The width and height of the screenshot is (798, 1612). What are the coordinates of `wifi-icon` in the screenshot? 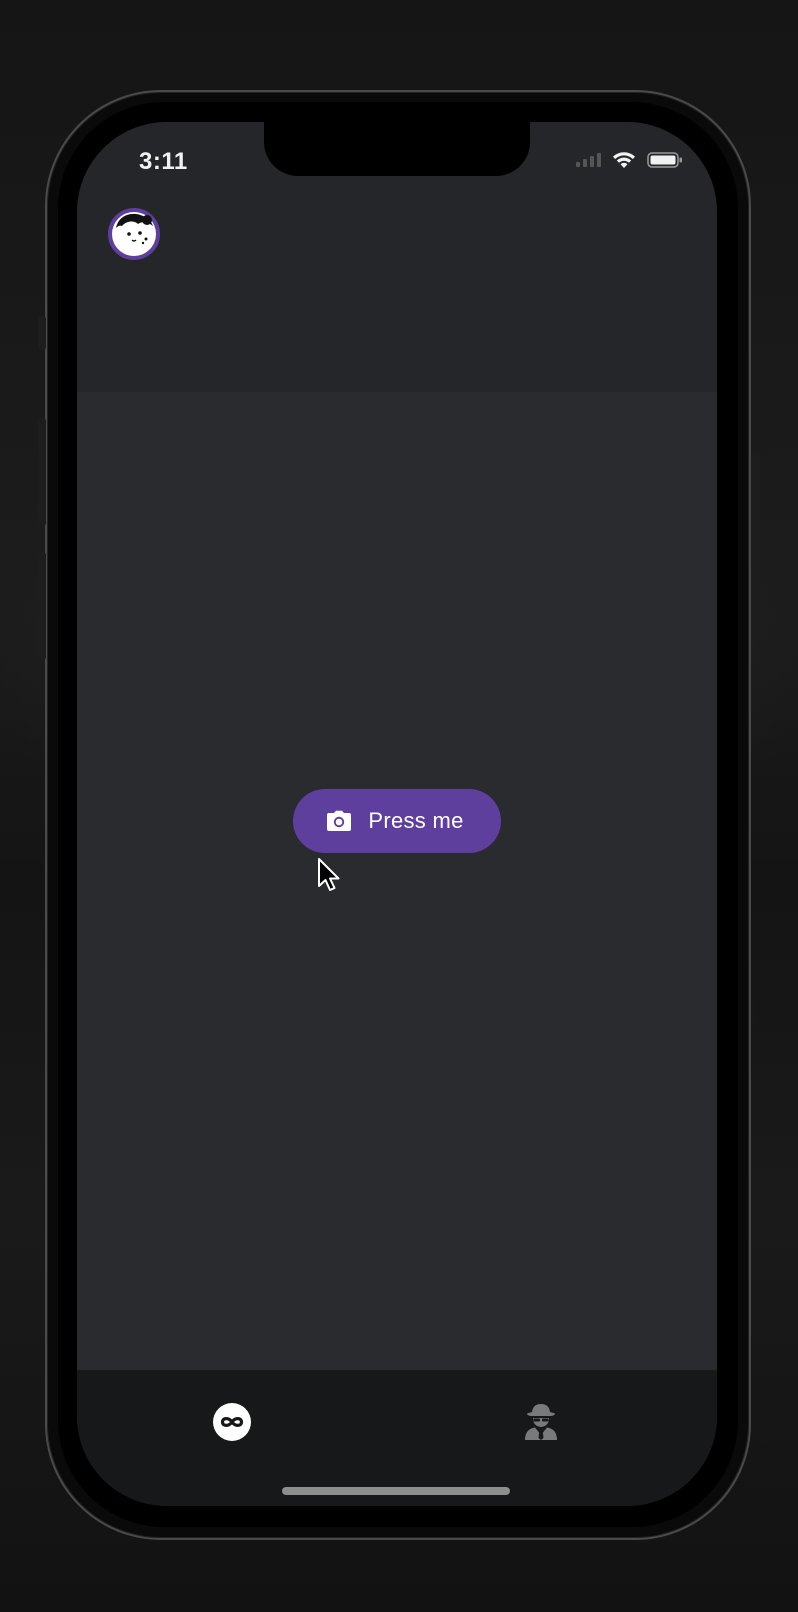 It's located at (624, 160).